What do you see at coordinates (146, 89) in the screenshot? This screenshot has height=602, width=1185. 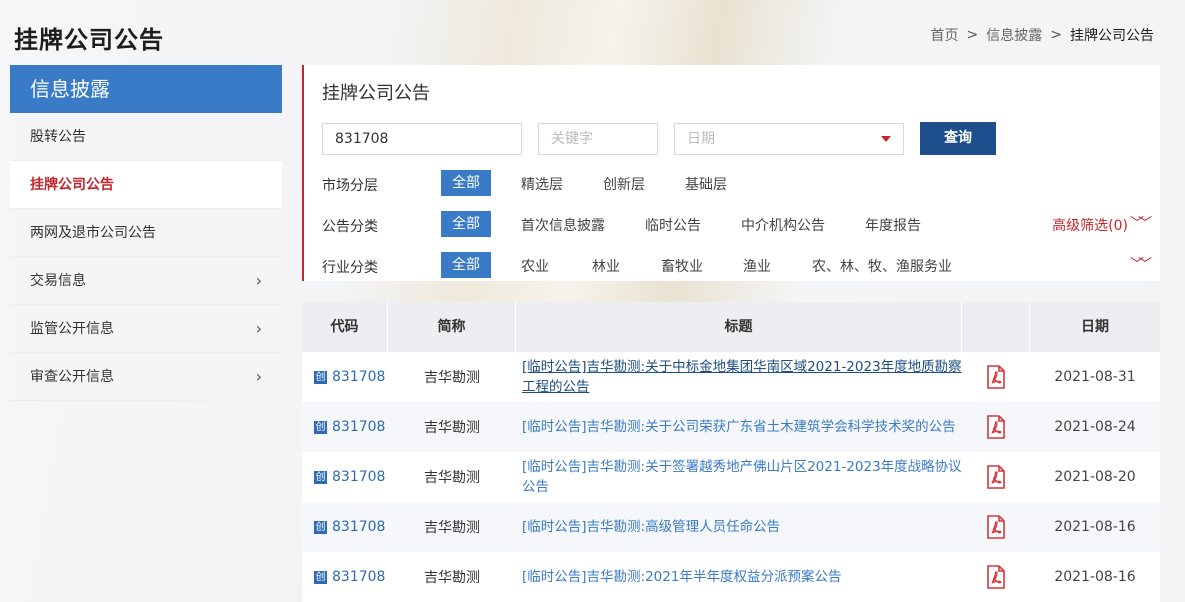 I see `sidebar-title: 信息披露` at bounding box center [146, 89].